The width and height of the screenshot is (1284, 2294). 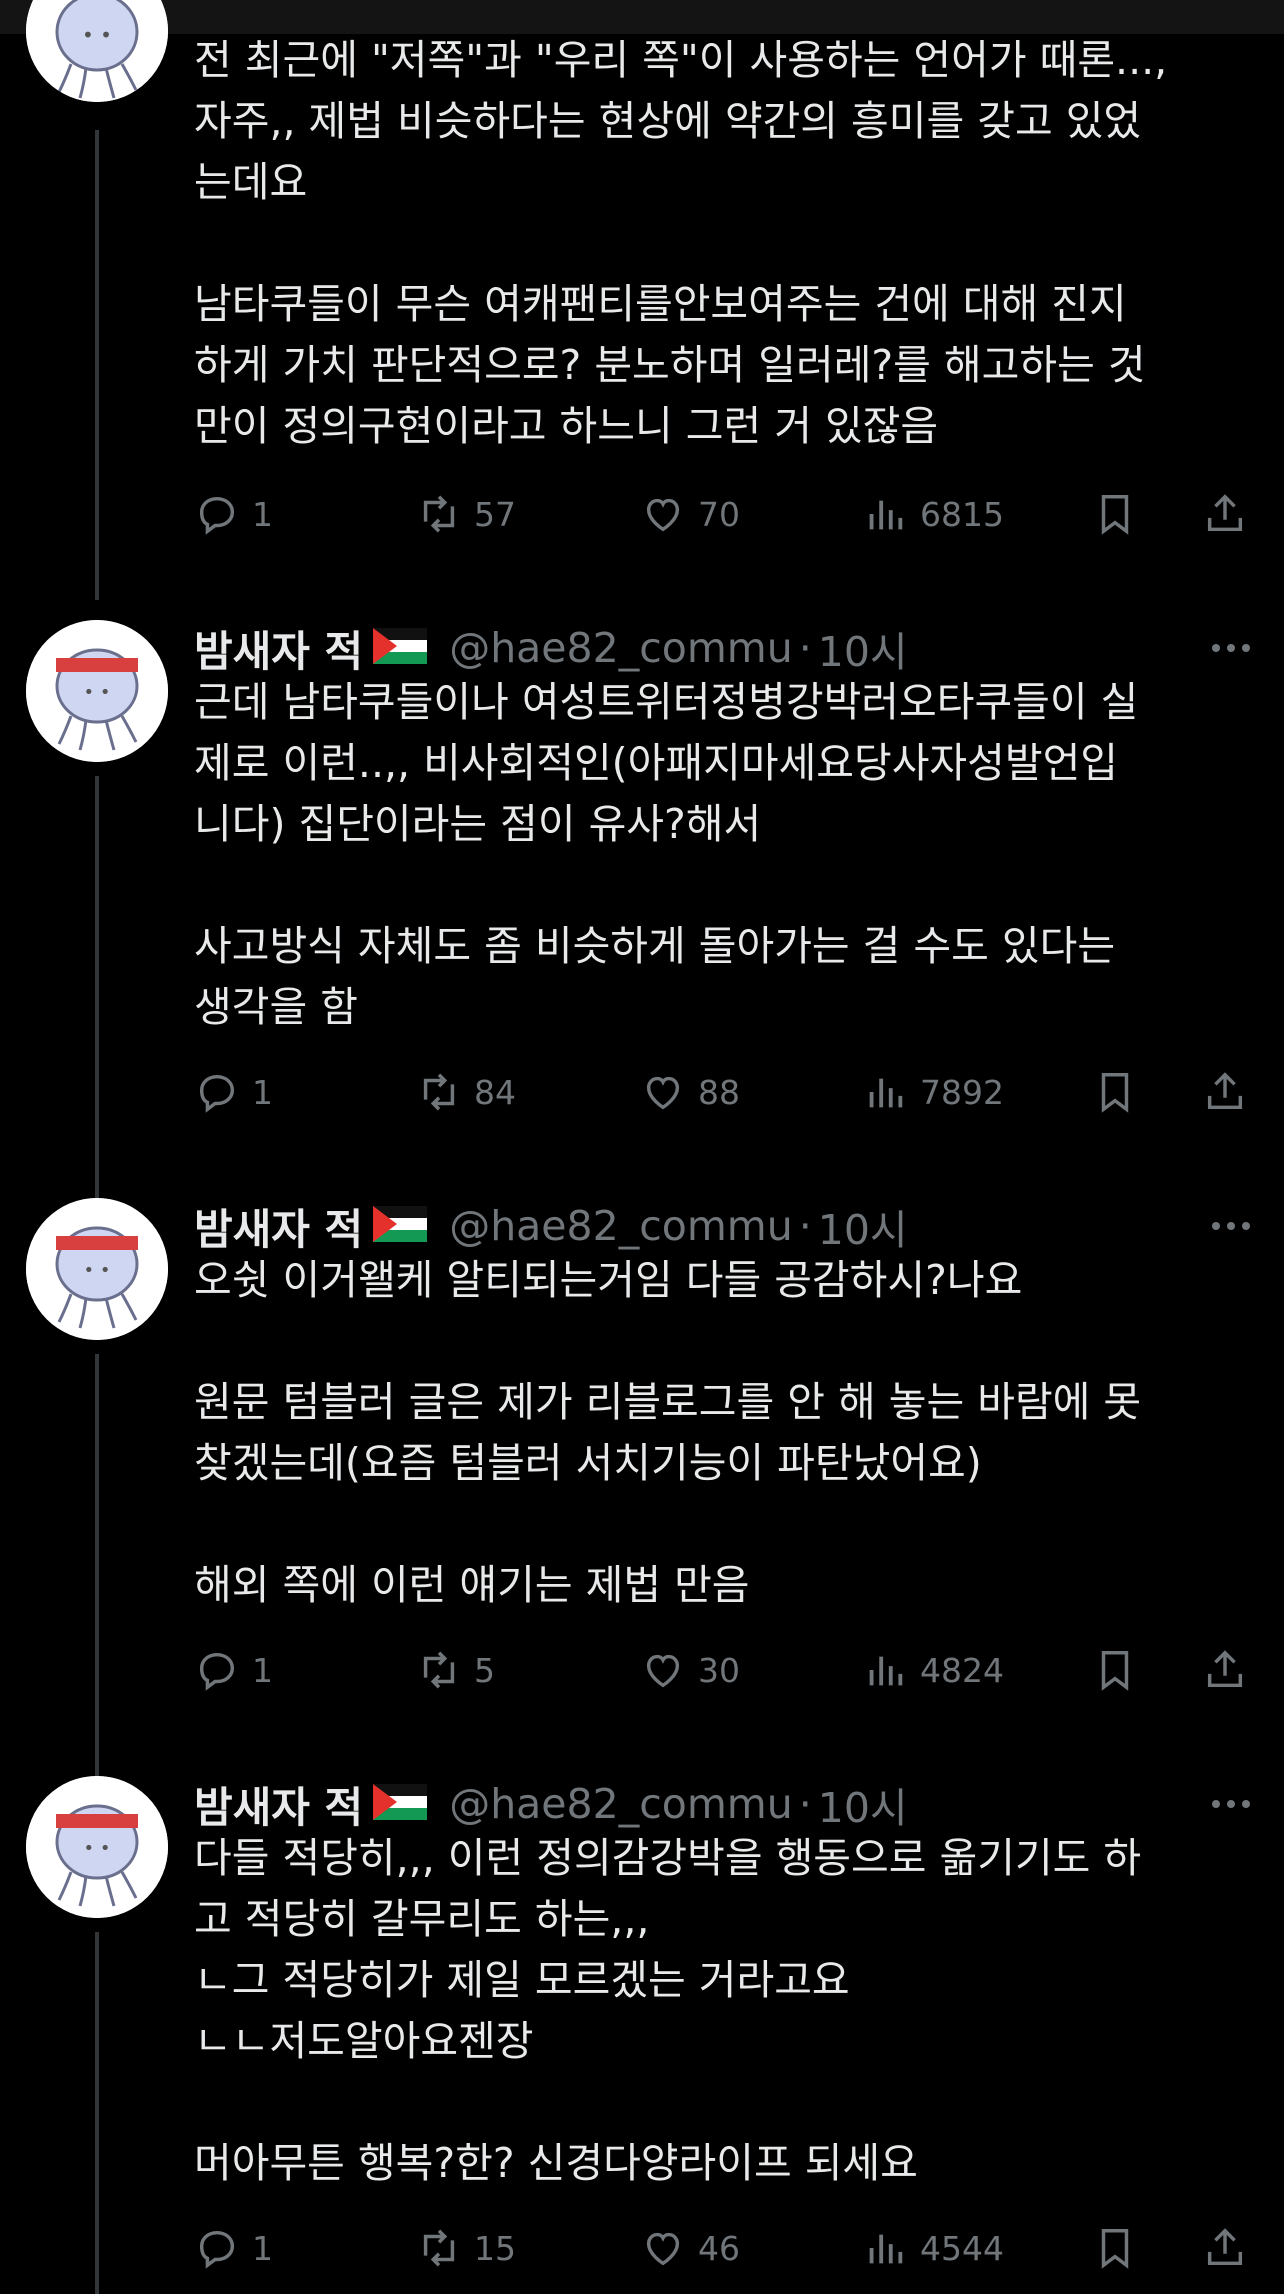 I want to click on views-count: 4824, so click(x=962, y=1670).